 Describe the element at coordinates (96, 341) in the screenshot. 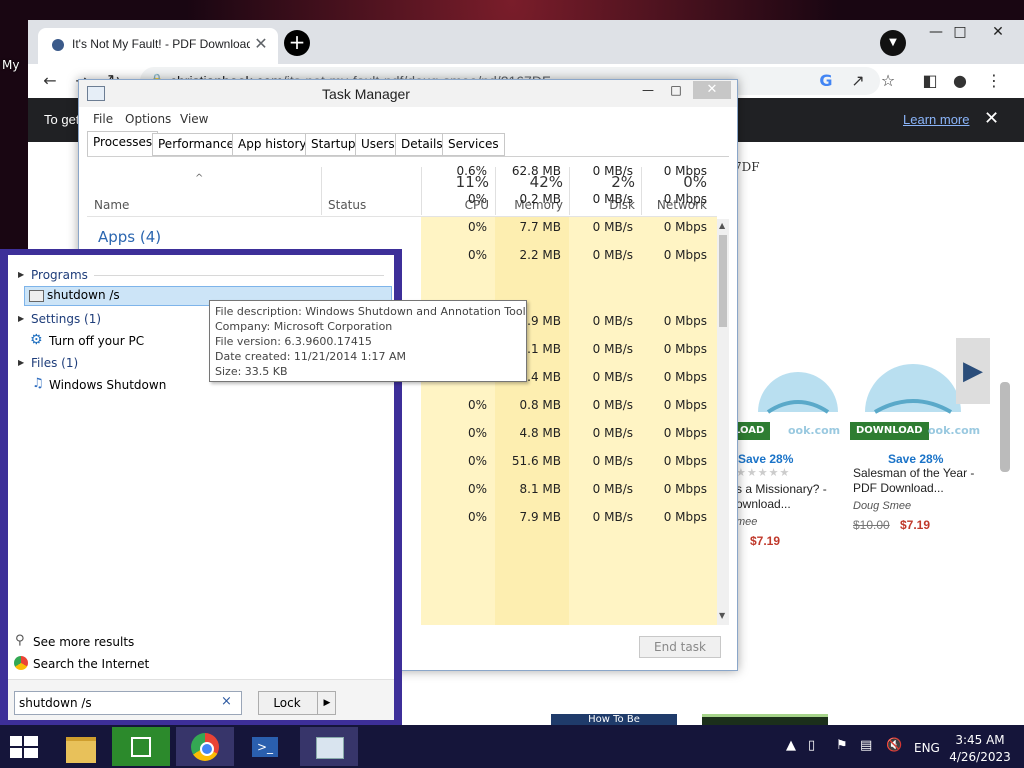

I see `settings-result-label: Turn off your PC` at that location.